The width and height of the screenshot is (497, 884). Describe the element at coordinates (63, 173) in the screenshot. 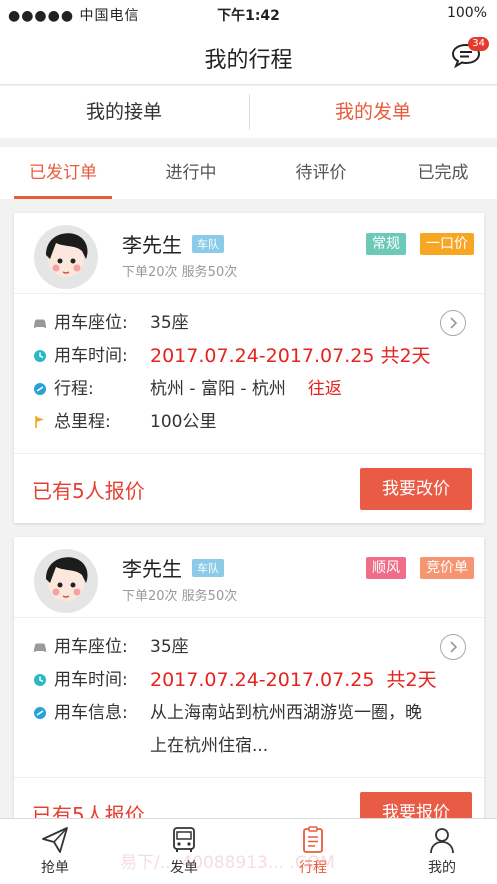

I see `tab-posted: 已发订单` at that location.